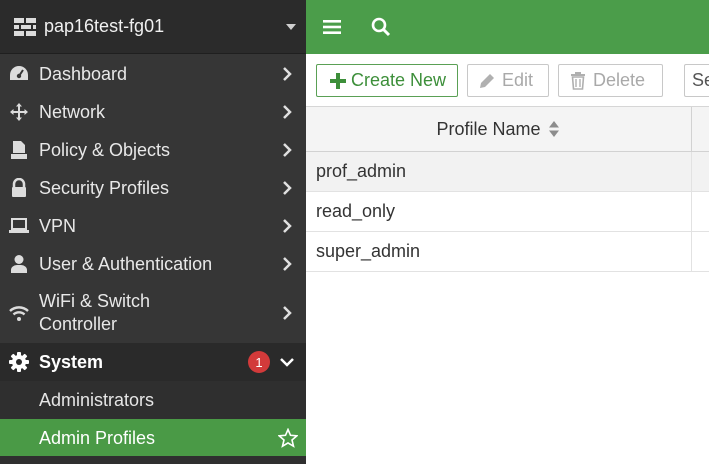 The height and width of the screenshot is (464, 709). Describe the element at coordinates (507, 27) in the screenshot. I see `top-bar` at that location.